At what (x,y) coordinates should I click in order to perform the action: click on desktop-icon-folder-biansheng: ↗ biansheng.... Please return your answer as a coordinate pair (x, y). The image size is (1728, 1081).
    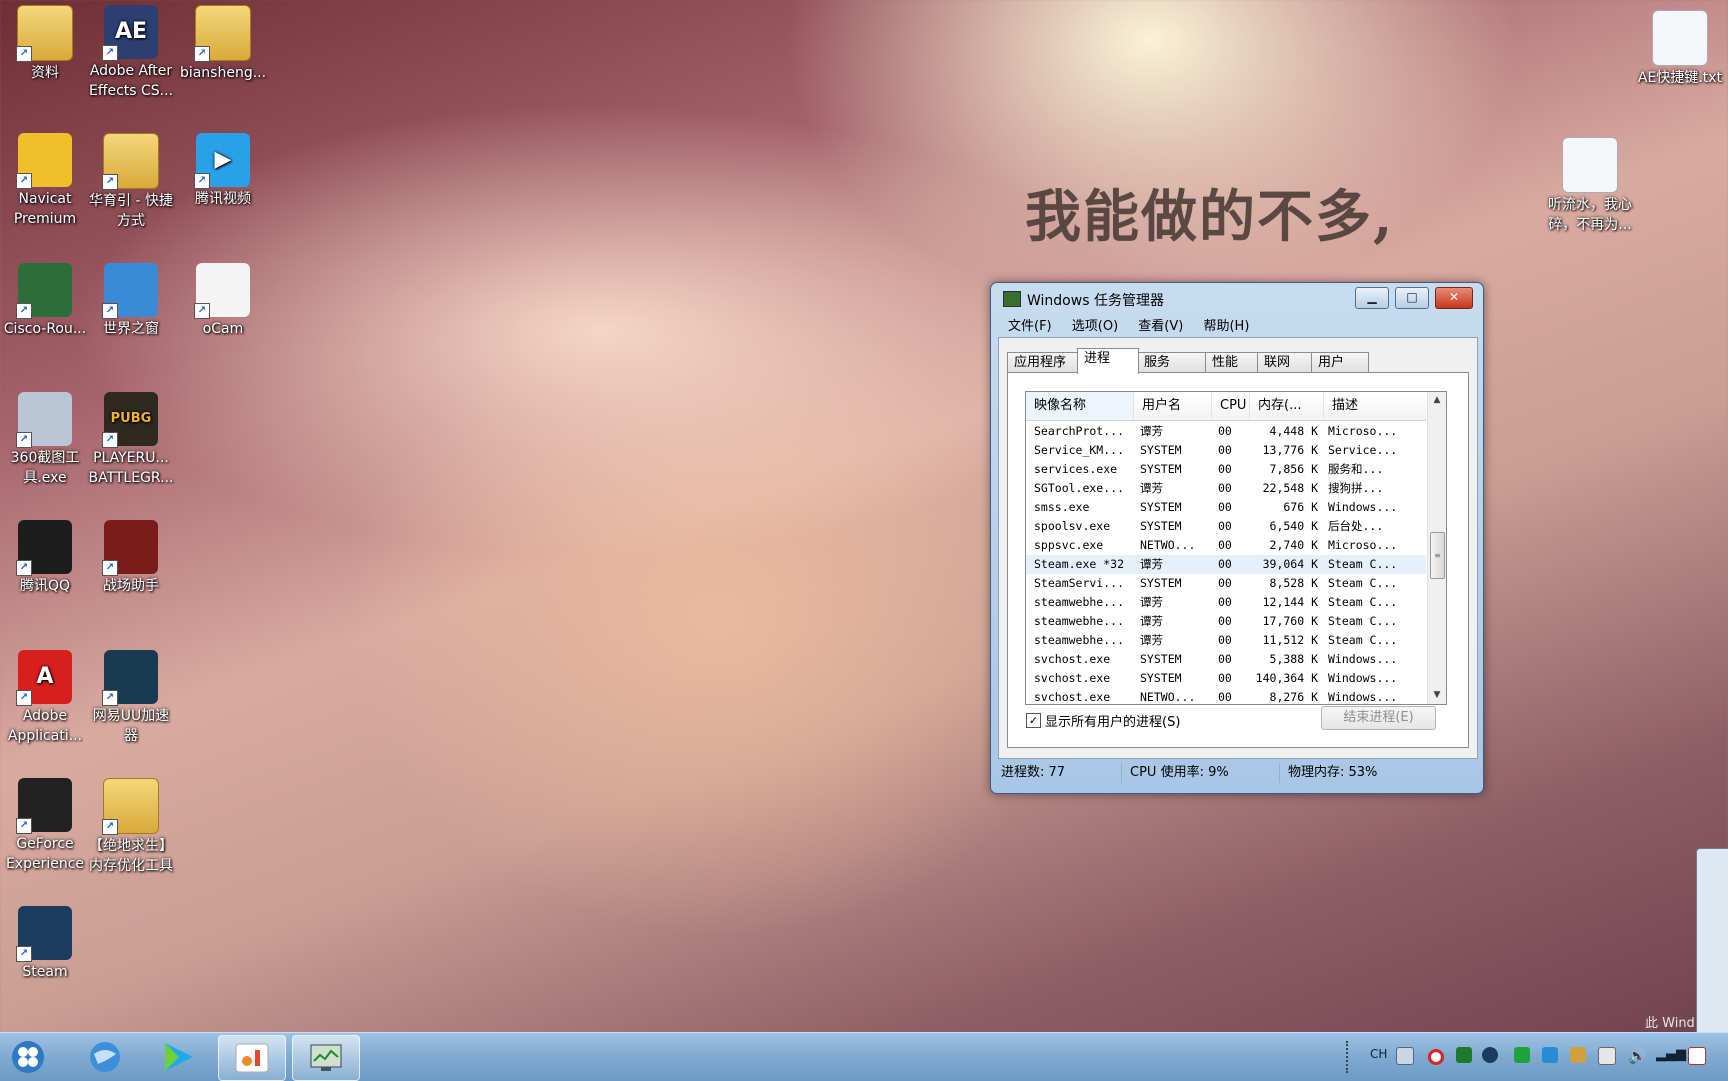
    Looking at the image, I should click on (223, 44).